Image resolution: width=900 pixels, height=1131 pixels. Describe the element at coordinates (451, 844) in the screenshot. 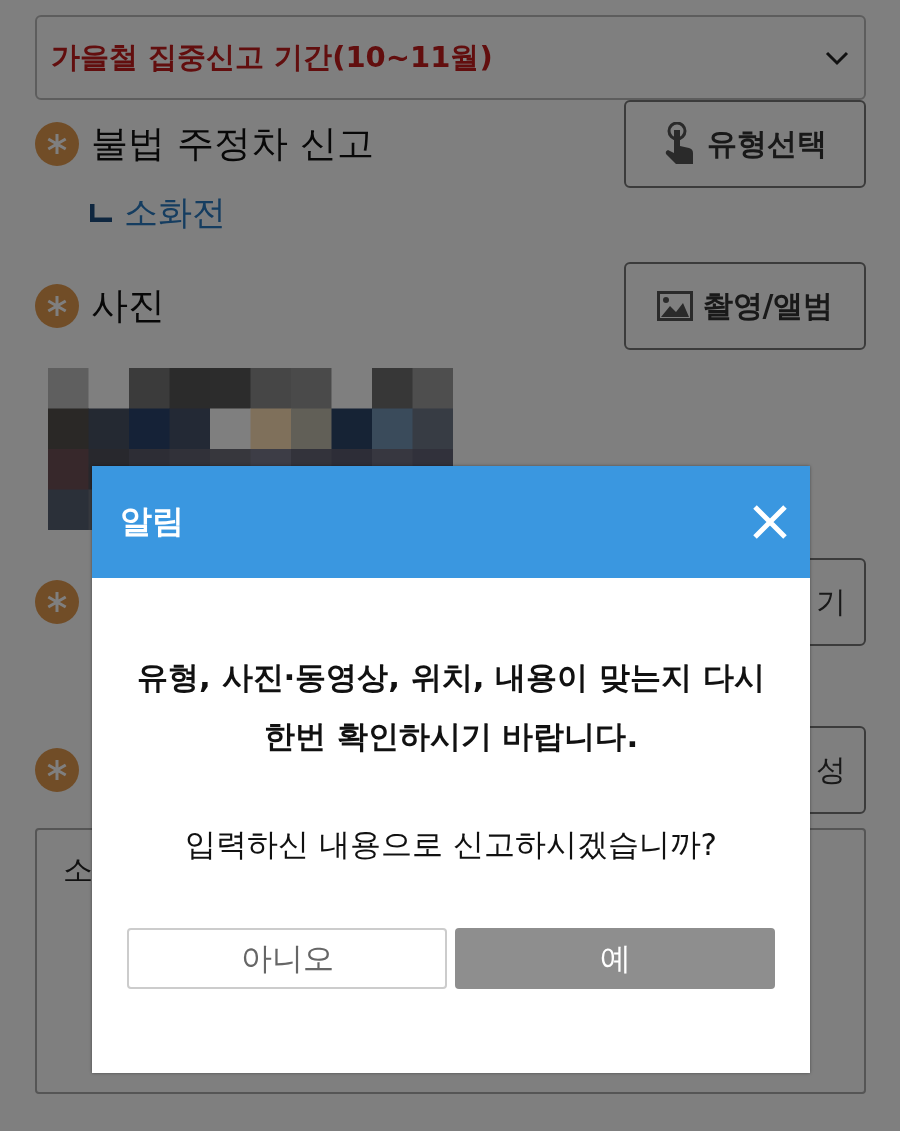

I see `dialog-question: 입력하신 내용으로 신고하시겠습니까?` at that location.